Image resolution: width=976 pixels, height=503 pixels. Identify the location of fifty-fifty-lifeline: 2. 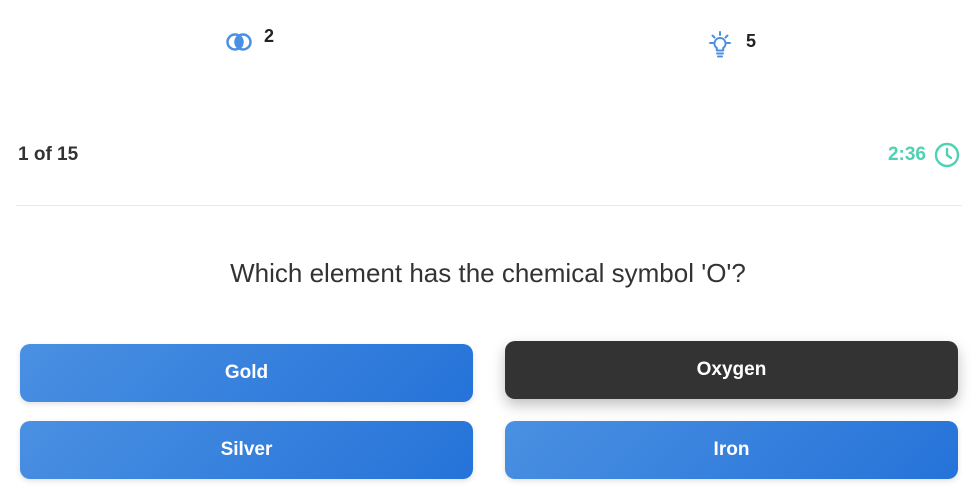
(250, 38).